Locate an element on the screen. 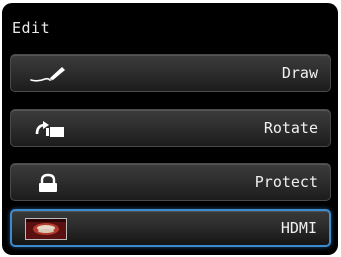  hdmi-preview-thumbnail is located at coordinates (46, 229).